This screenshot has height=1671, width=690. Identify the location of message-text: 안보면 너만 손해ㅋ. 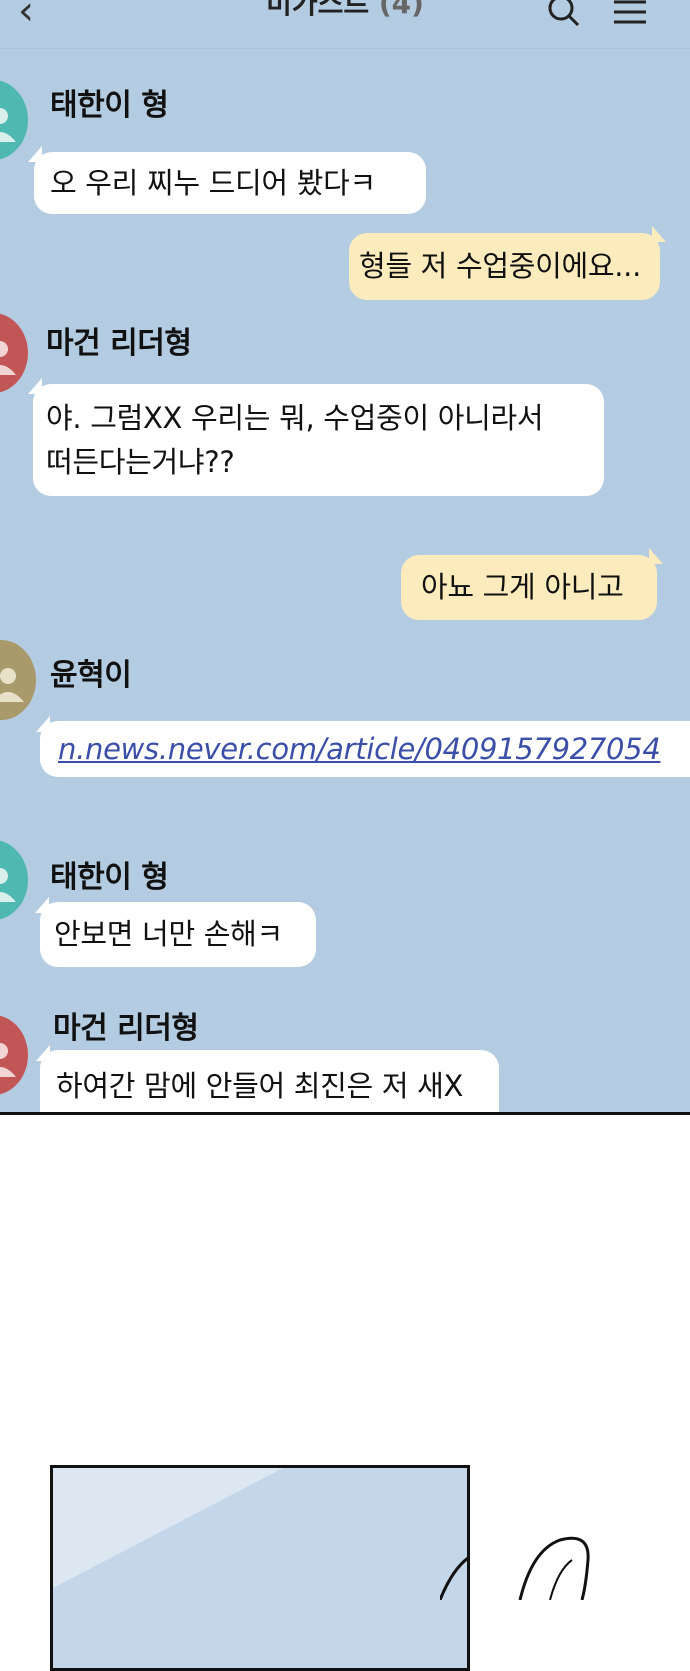
(168, 934).